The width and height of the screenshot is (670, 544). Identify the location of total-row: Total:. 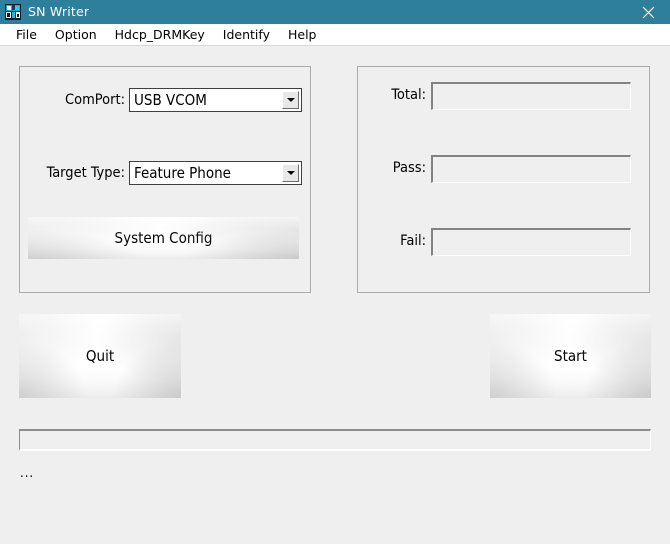
(397, 95).